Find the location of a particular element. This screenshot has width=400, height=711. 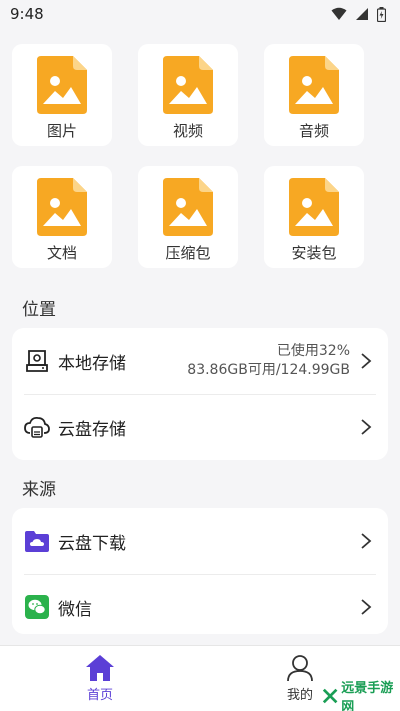

row-label: 微信 is located at coordinates (75, 609).